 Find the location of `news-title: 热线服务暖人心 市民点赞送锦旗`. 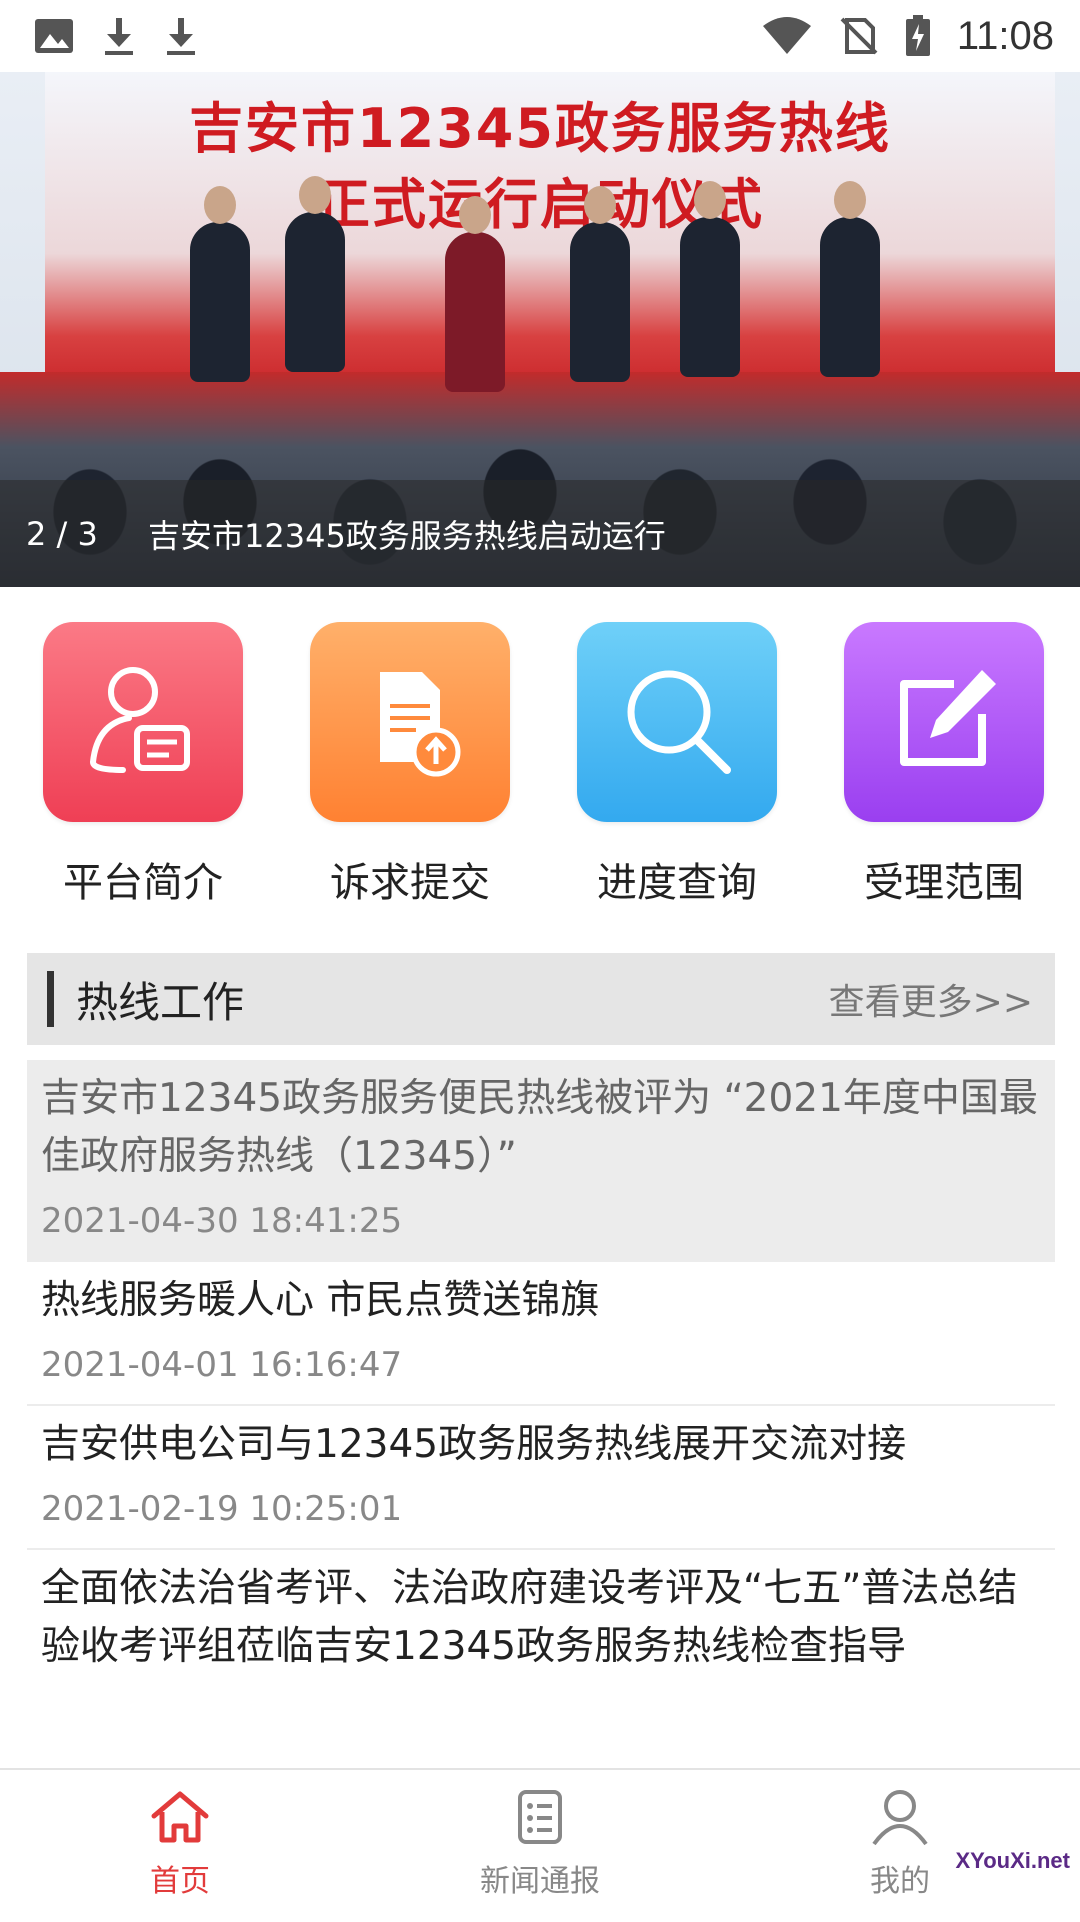

news-title: 热线服务暖人心 市民点赞送锦旗 is located at coordinates (320, 1300).